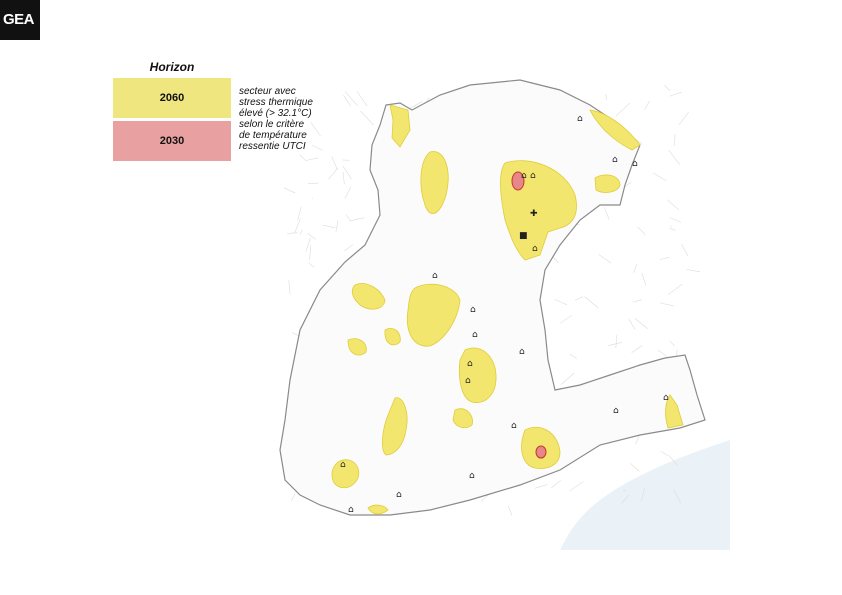 This screenshot has width=842, height=595. I want to click on legend-swatch-2030: 2030, so click(172, 141).